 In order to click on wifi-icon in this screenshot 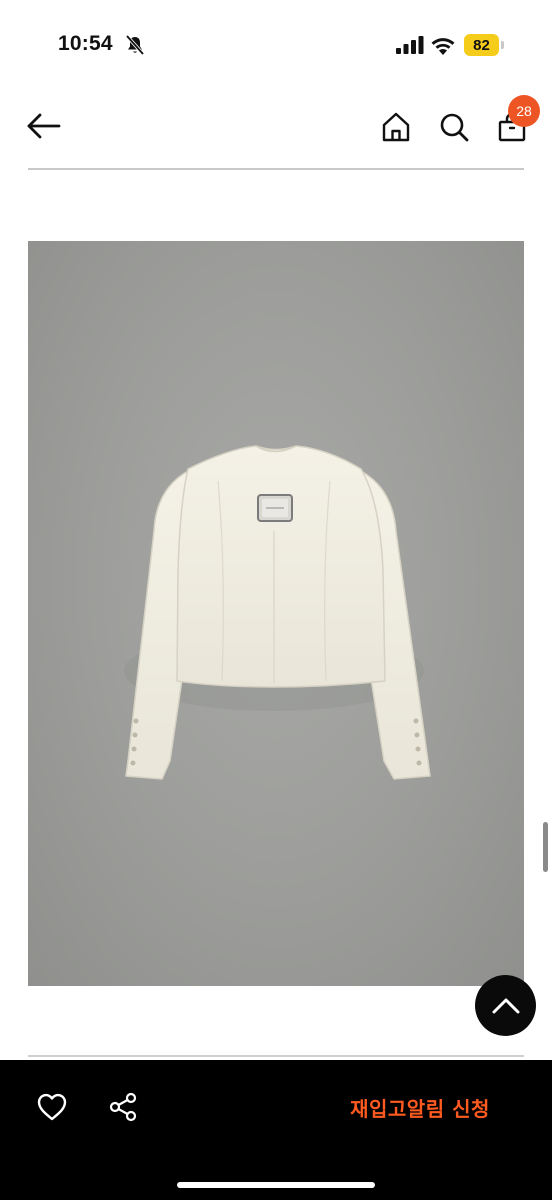, I will do `click(443, 46)`.